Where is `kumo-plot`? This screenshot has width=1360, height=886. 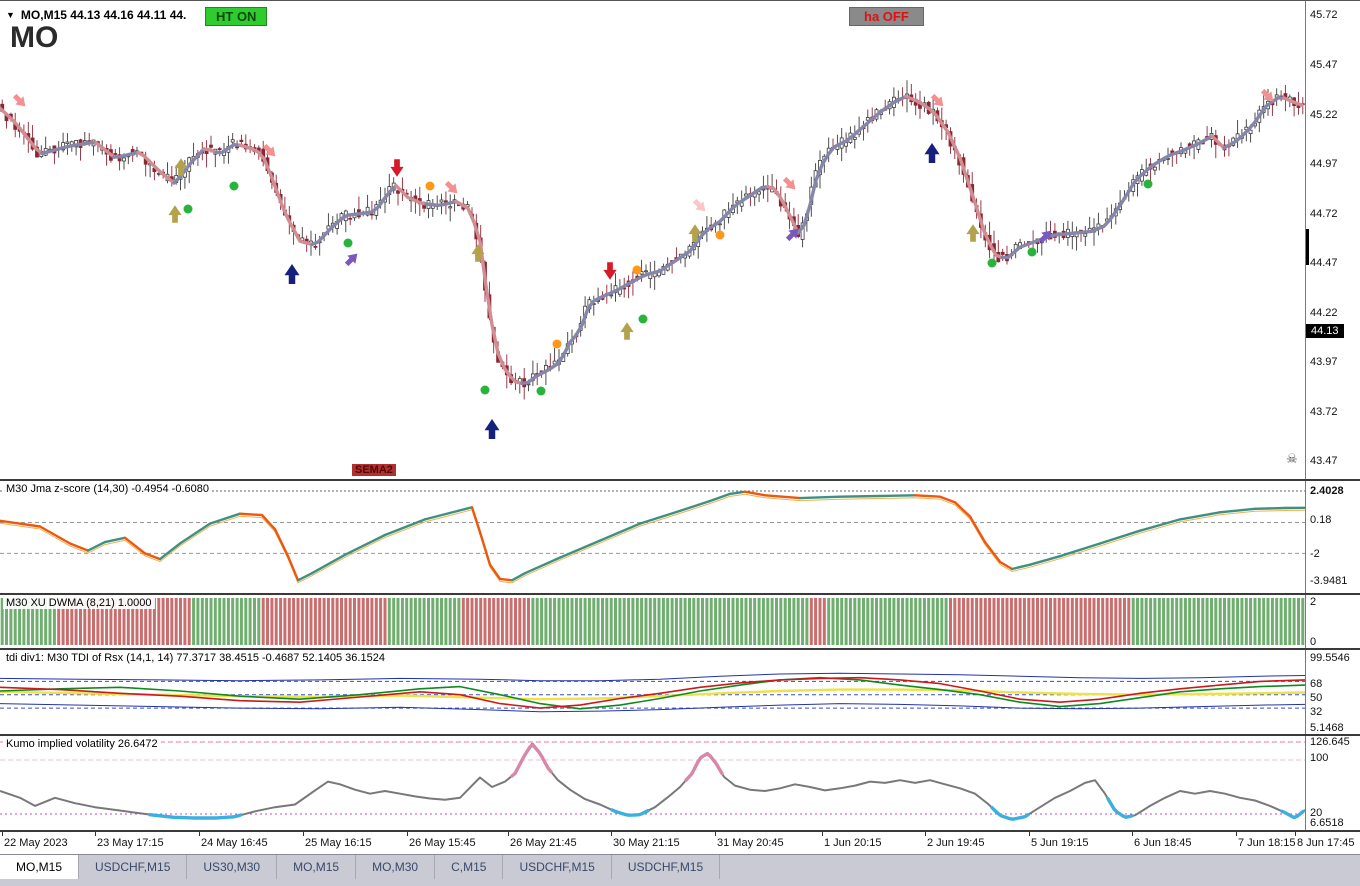 kumo-plot is located at coordinates (652, 783).